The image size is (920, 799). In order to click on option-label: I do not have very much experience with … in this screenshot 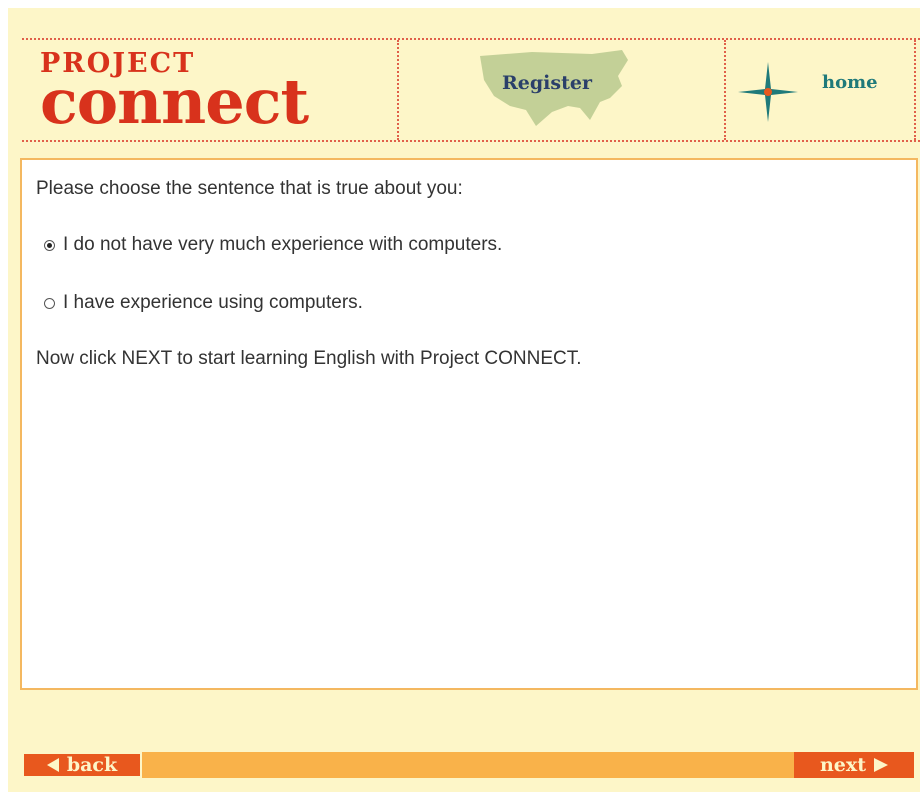, I will do `click(283, 244)`.